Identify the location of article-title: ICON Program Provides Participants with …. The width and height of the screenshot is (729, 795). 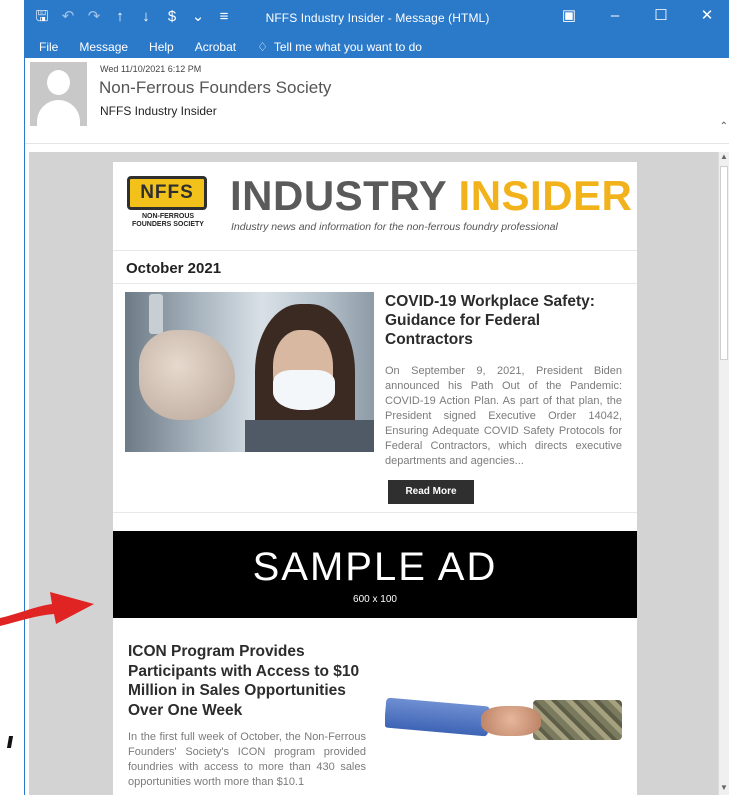
(248, 681).